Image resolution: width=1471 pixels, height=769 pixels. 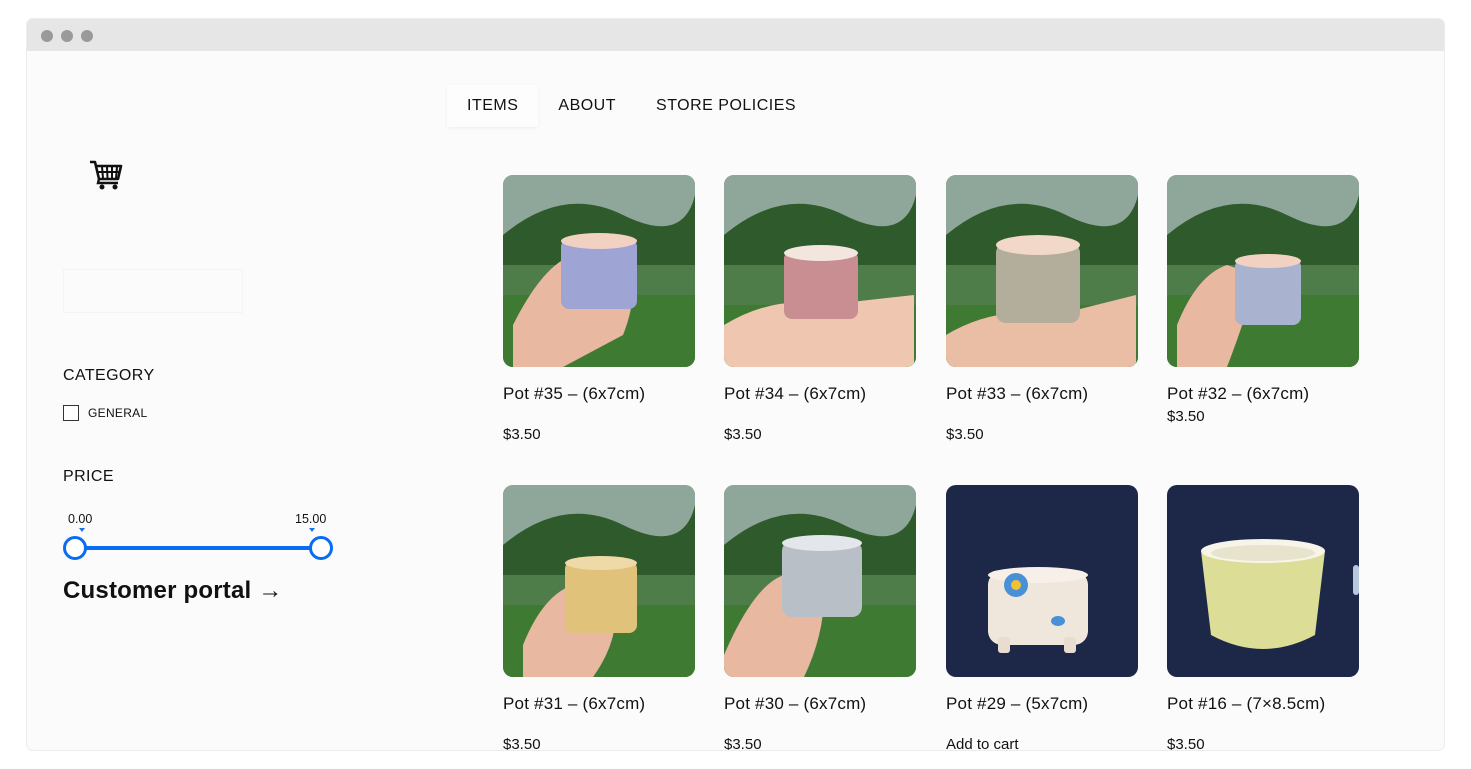 What do you see at coordinates (599, 704) in the screenshot?
I see `product-title: Pot #31 – (6x7cm)` at bounding box center [599, 704].